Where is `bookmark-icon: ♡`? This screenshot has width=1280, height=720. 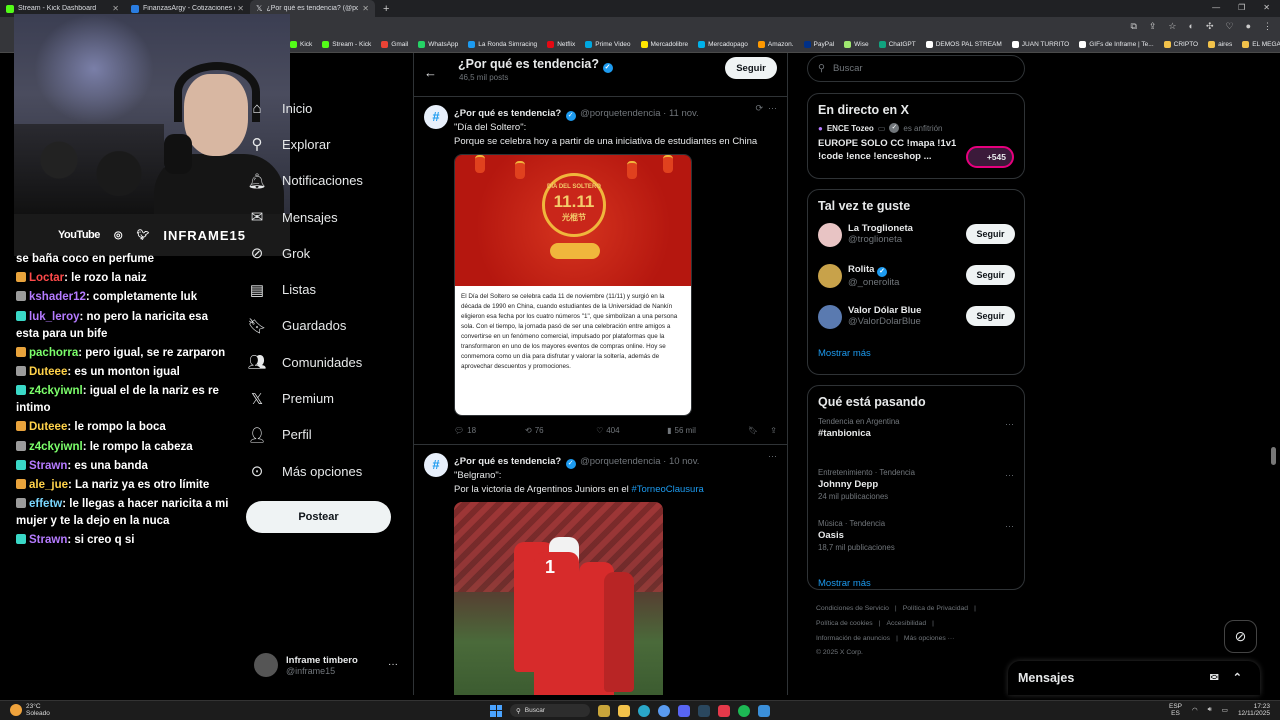
bookmark-icon: ♡ is located at coordinates (1229, 26).